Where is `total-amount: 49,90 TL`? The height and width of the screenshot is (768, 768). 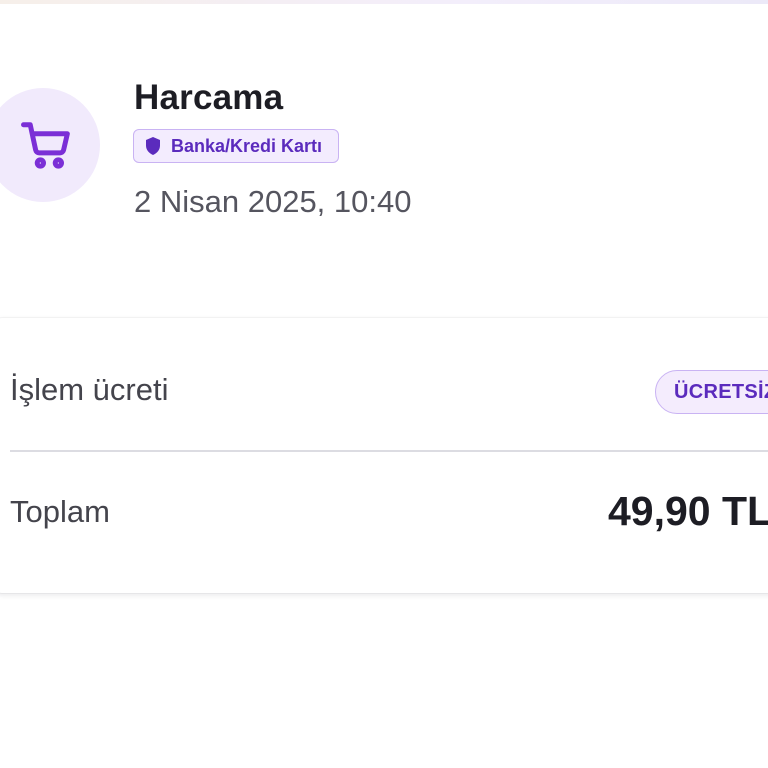
total-amount: 49,90 TL is located at coordinates (688, 511).